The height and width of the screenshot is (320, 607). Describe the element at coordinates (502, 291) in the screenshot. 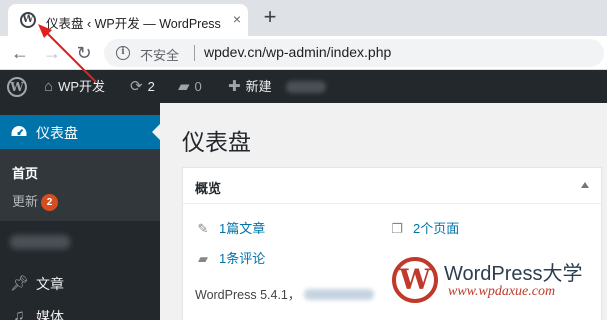

I see `watermark-url: www.wpdaxue.com` at that location.